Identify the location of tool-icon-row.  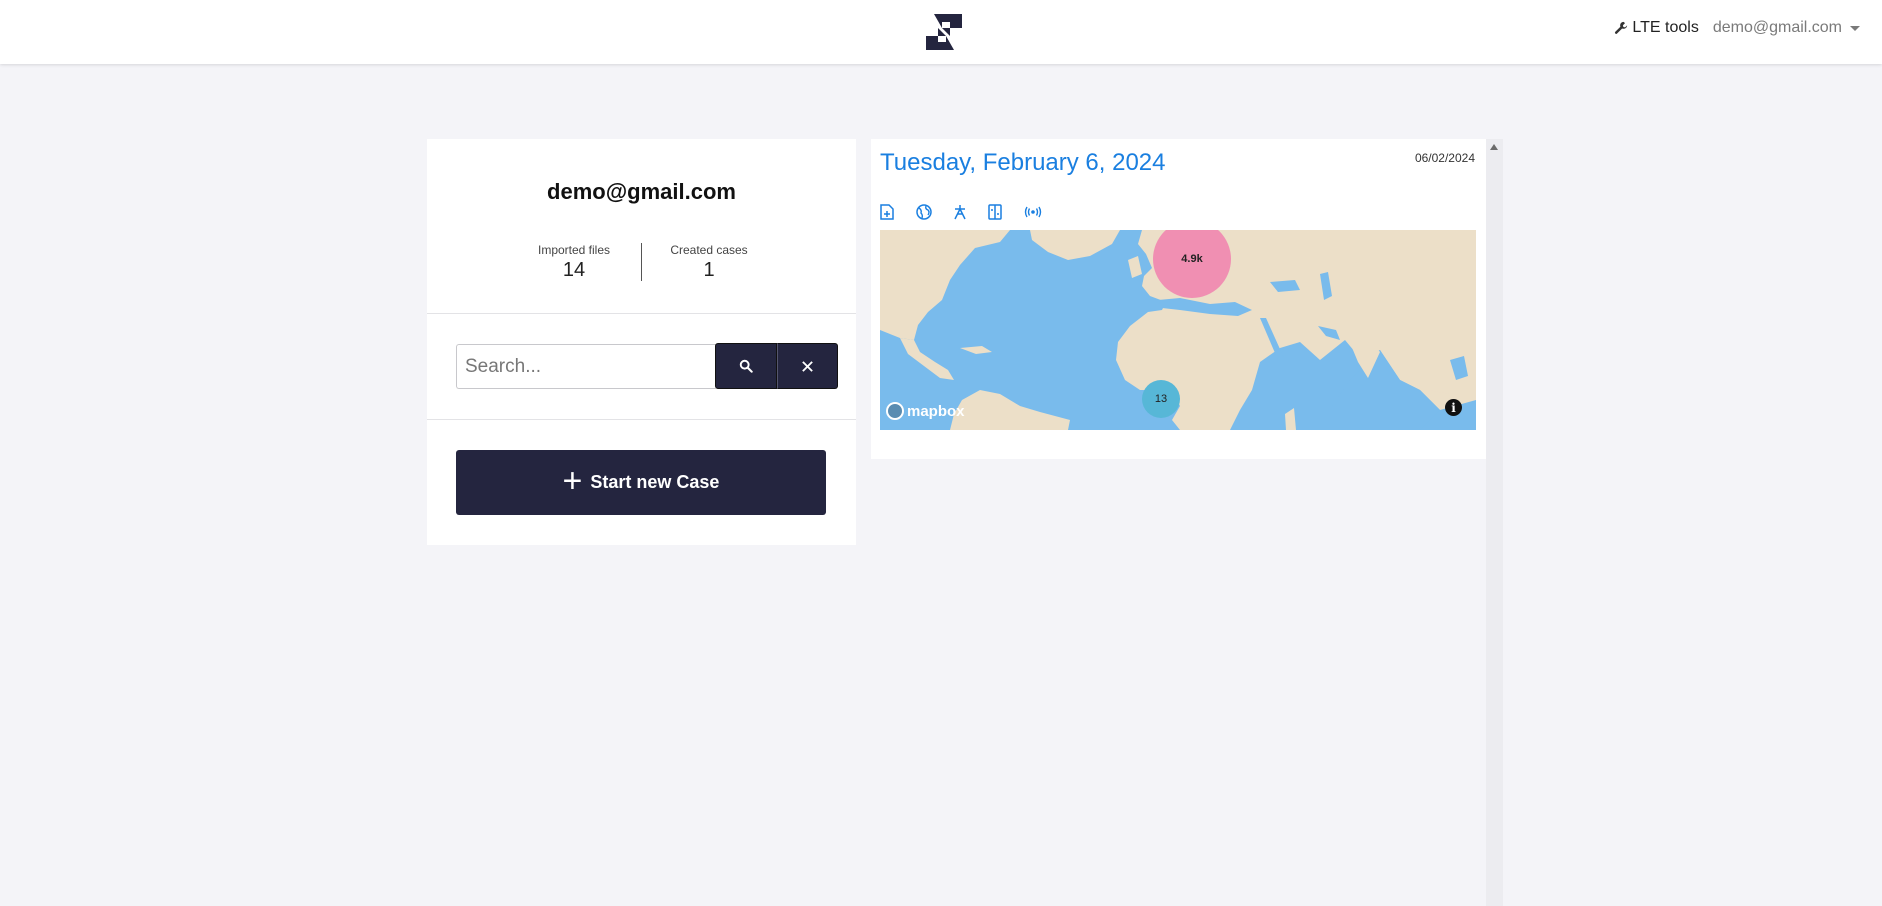
(970, 212).